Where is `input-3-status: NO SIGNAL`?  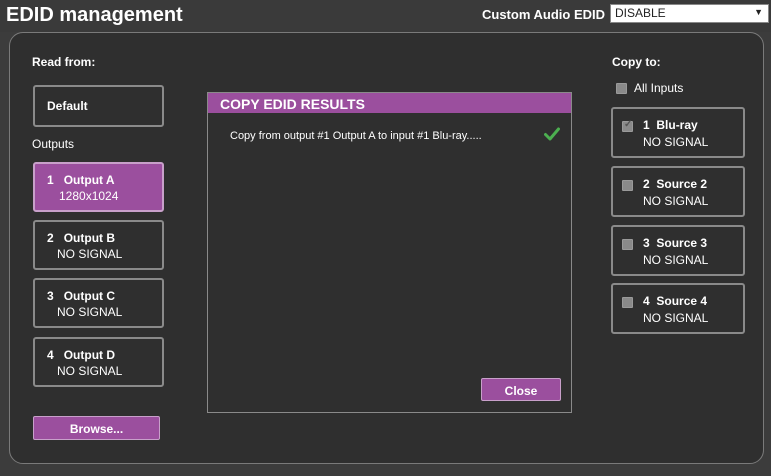
input-3-status: NO SIGNAL is located at coordinates (676, 260).